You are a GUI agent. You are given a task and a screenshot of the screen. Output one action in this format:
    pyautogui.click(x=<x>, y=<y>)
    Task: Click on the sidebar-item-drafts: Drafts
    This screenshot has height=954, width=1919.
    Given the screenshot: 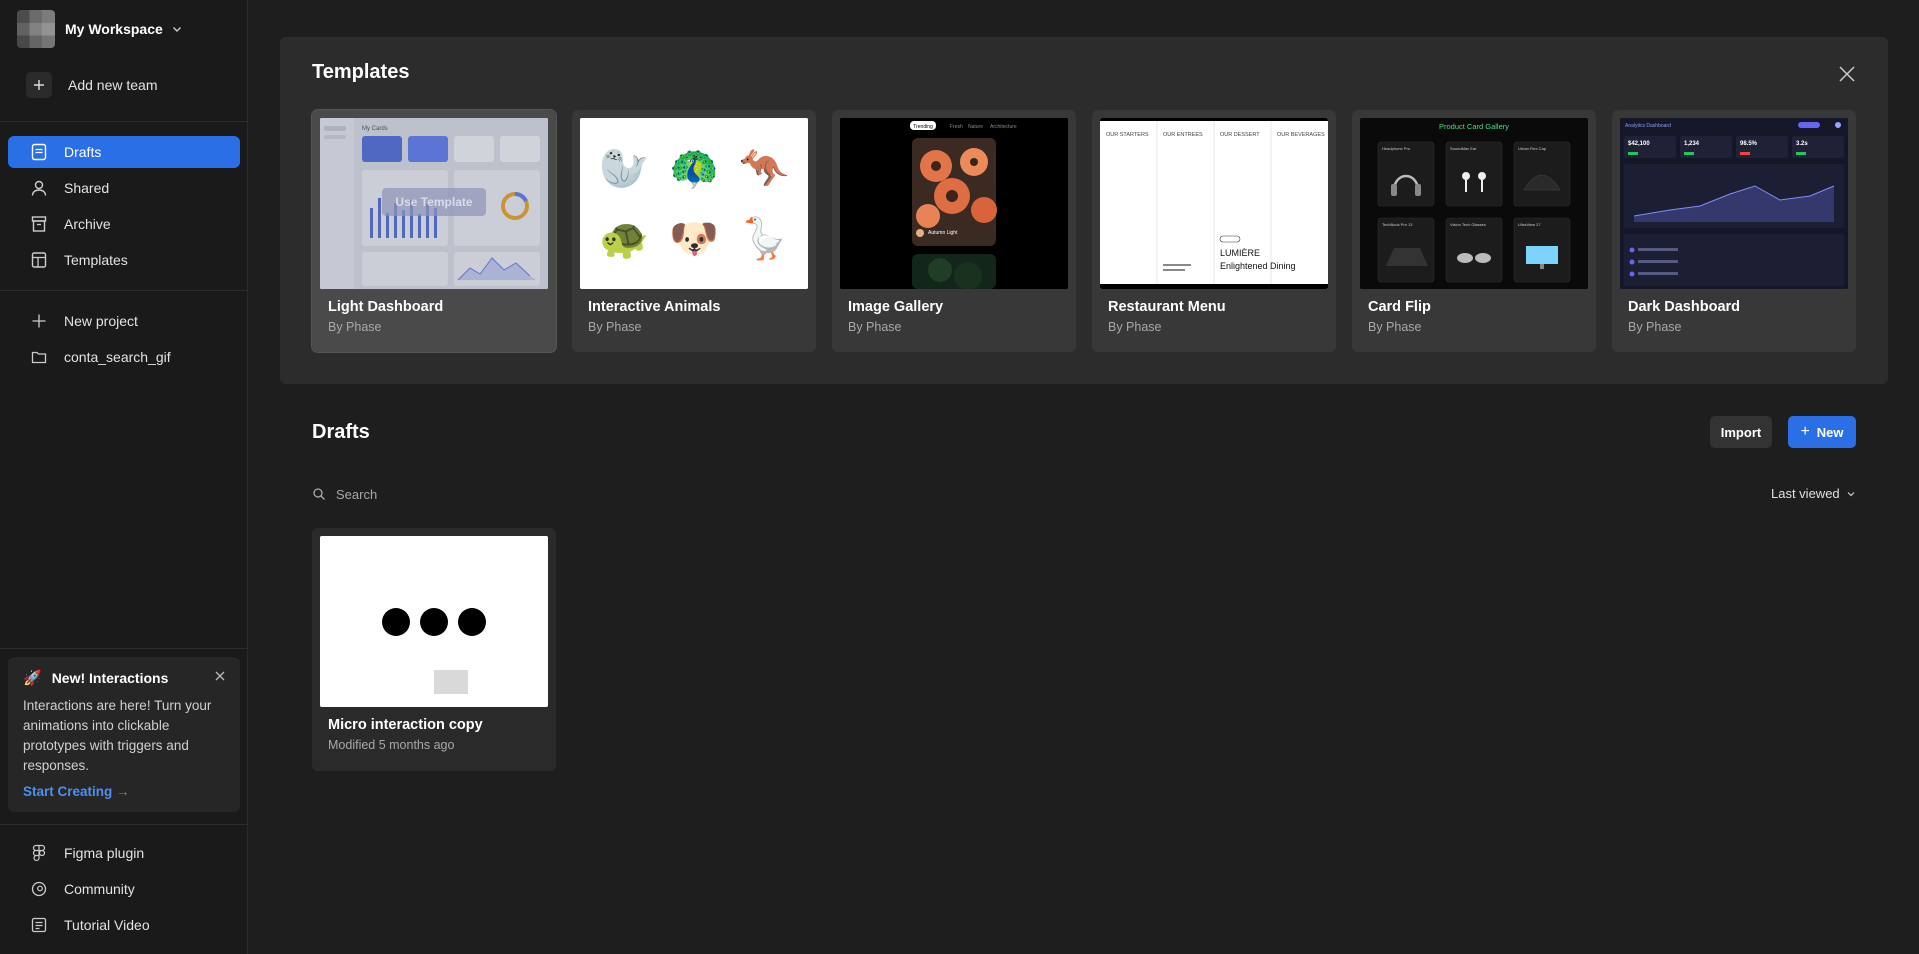 What is the action you would take?
    pyautogui.click(x=124, y=152)
    